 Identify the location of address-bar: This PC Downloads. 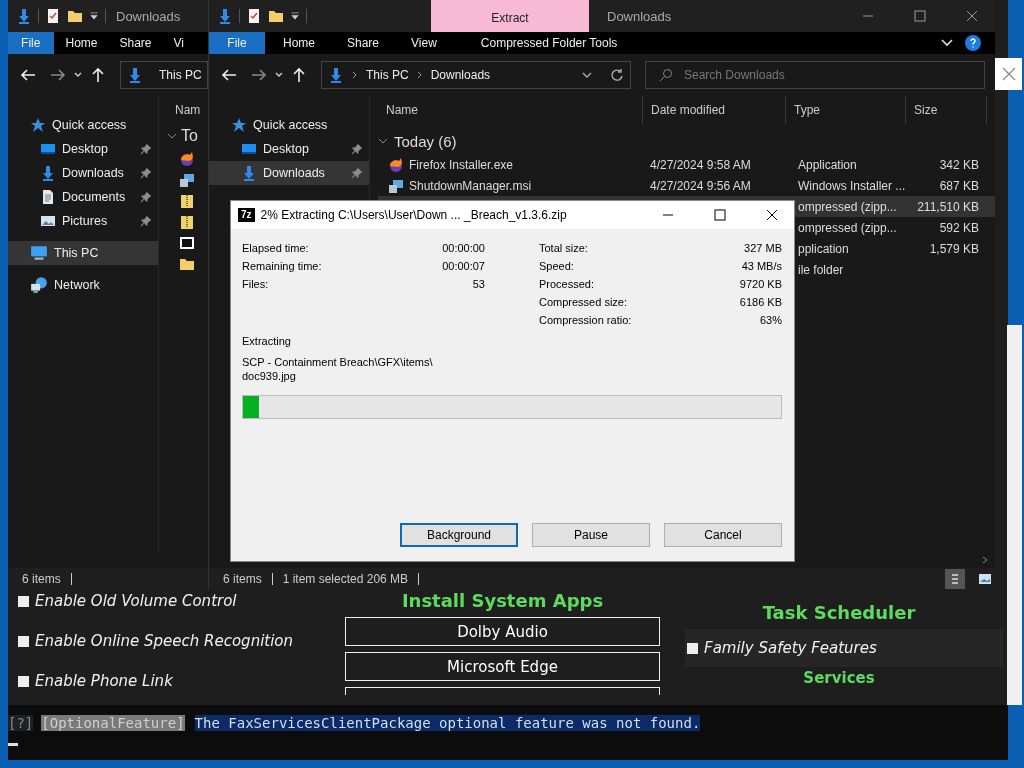
(476, 75).